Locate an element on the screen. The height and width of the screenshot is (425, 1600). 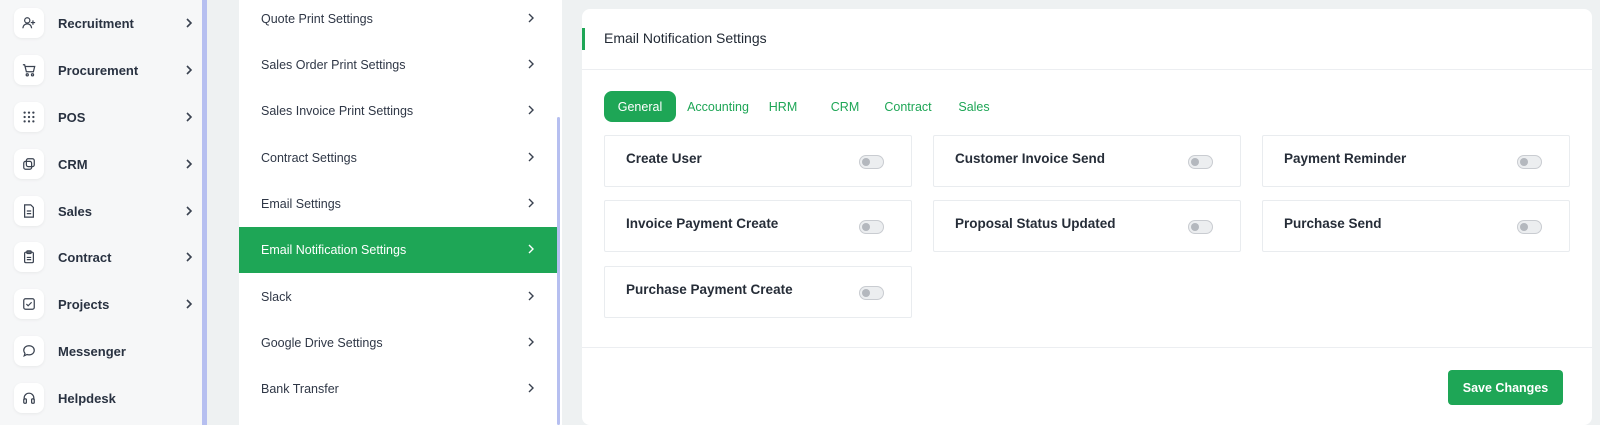
settings-item-label: Sales Invoice Print Settings is located at coordinates (337, 111).